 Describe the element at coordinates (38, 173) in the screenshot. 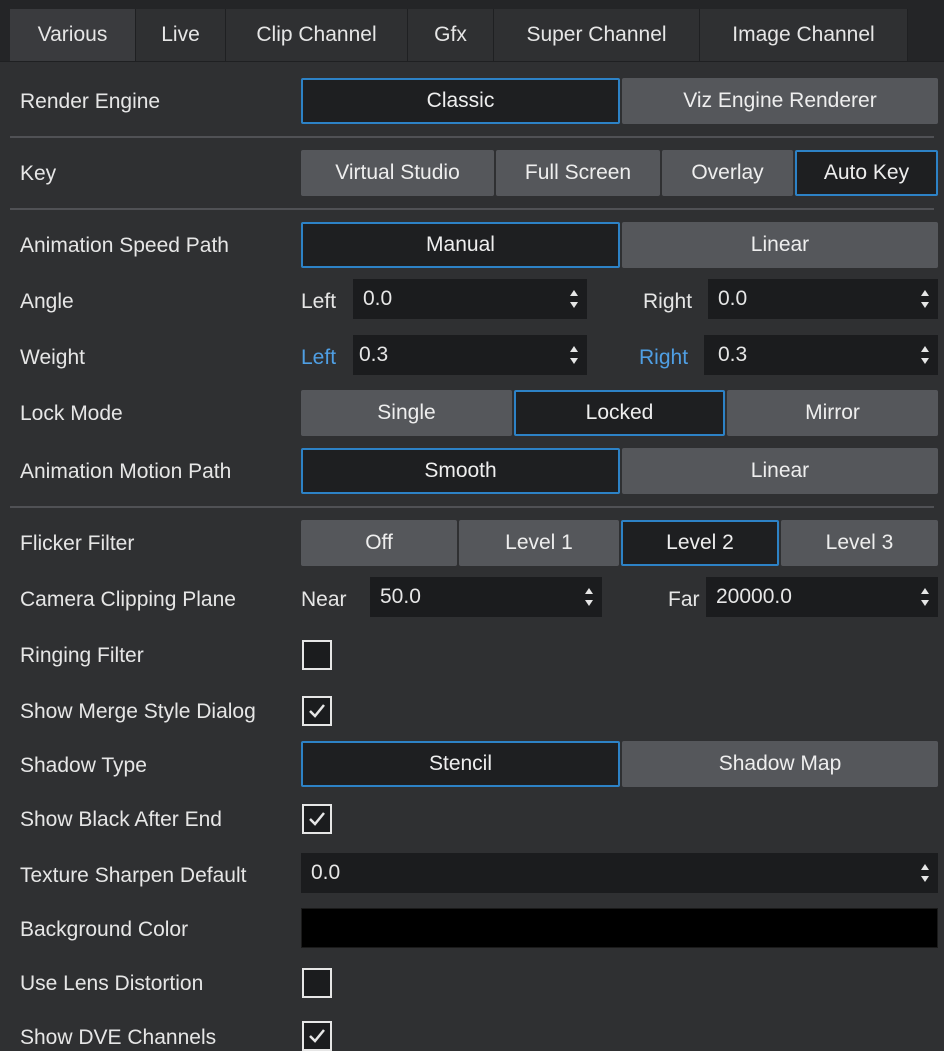

I see `key-label: Key` at that location.